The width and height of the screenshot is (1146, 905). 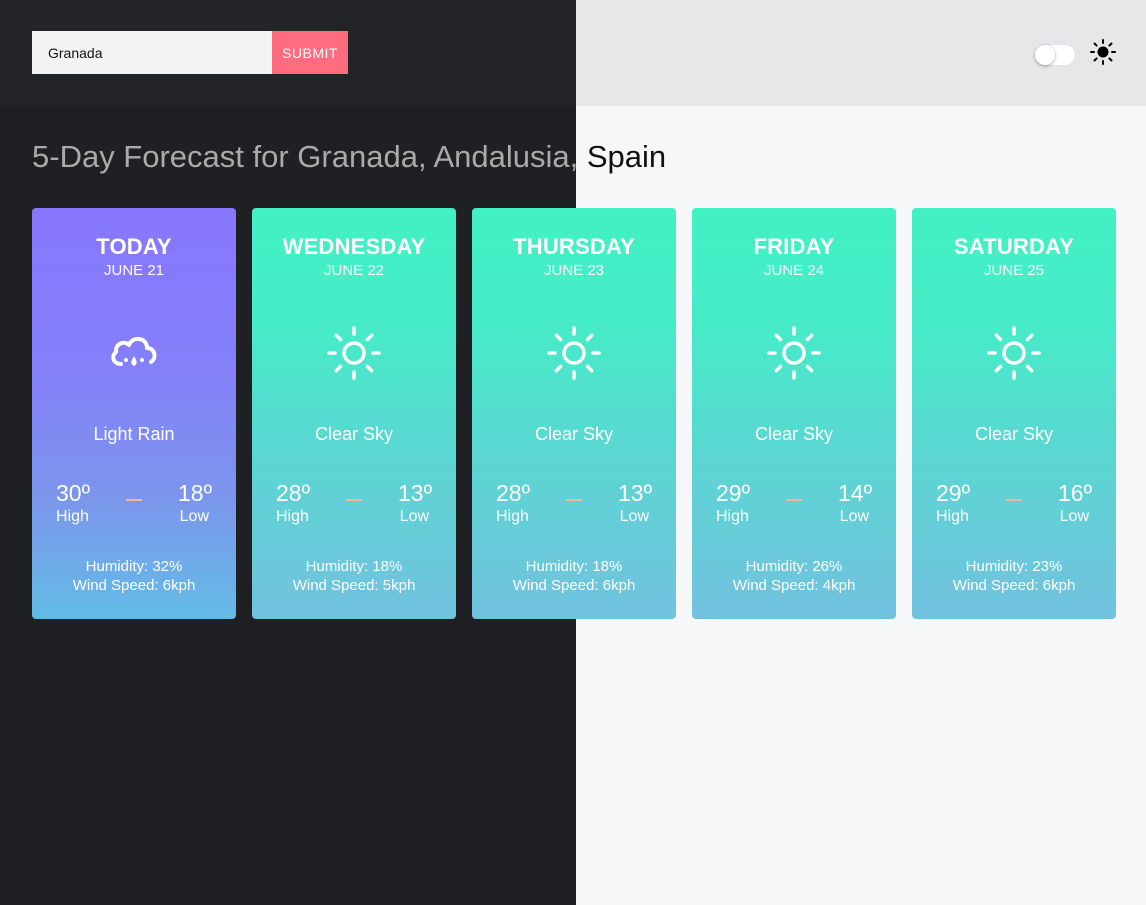 What do you see at coordinates (574, 270) in the screenshot?
I see `day-date: JUNE 23` at bounding box center [574, 270].